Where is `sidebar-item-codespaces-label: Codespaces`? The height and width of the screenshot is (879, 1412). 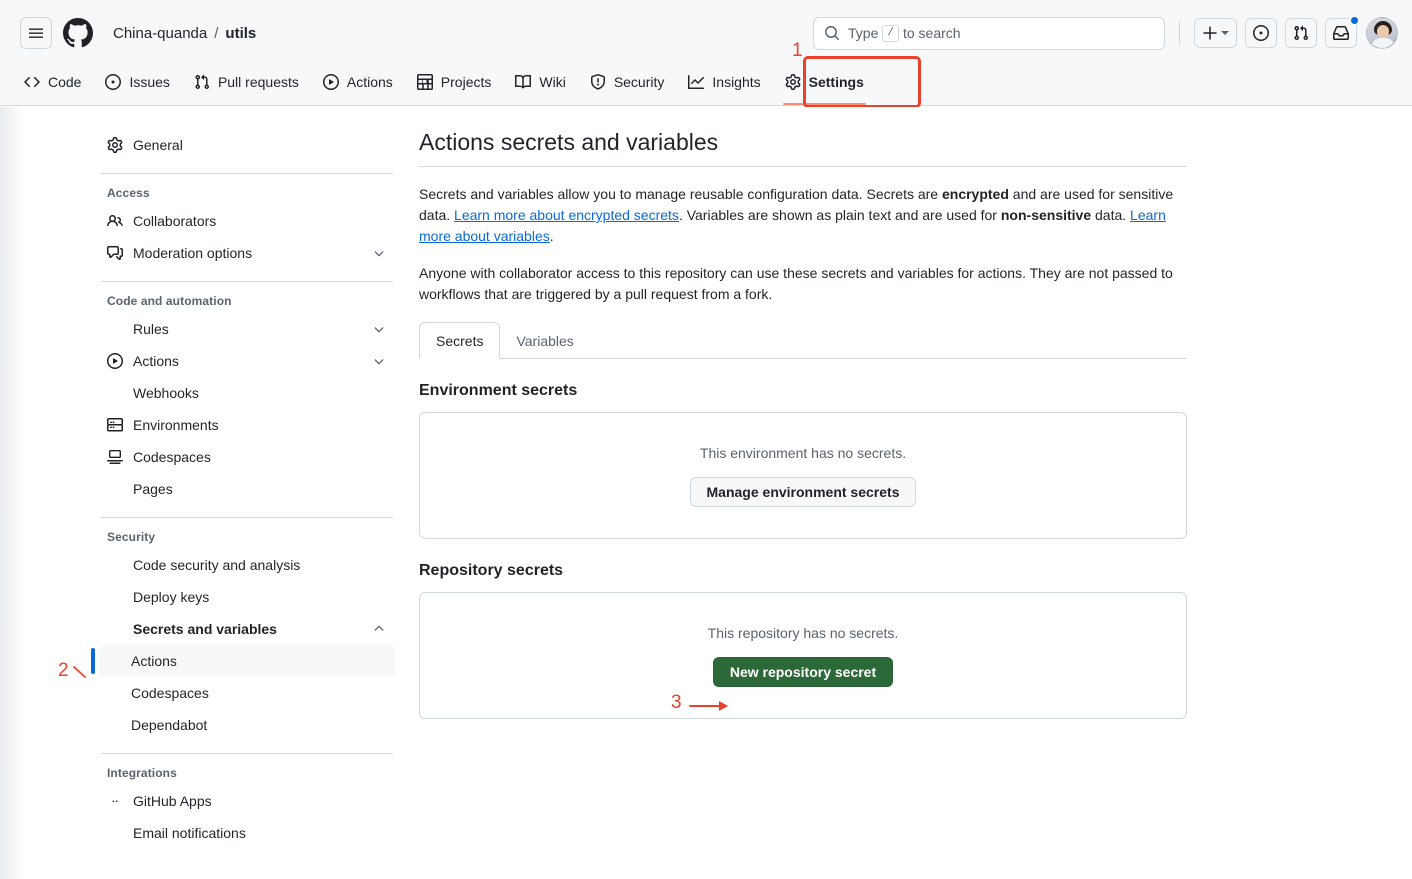
sidebar-item-codespaces-label: Codespaces is located at coordinates (172, 457).